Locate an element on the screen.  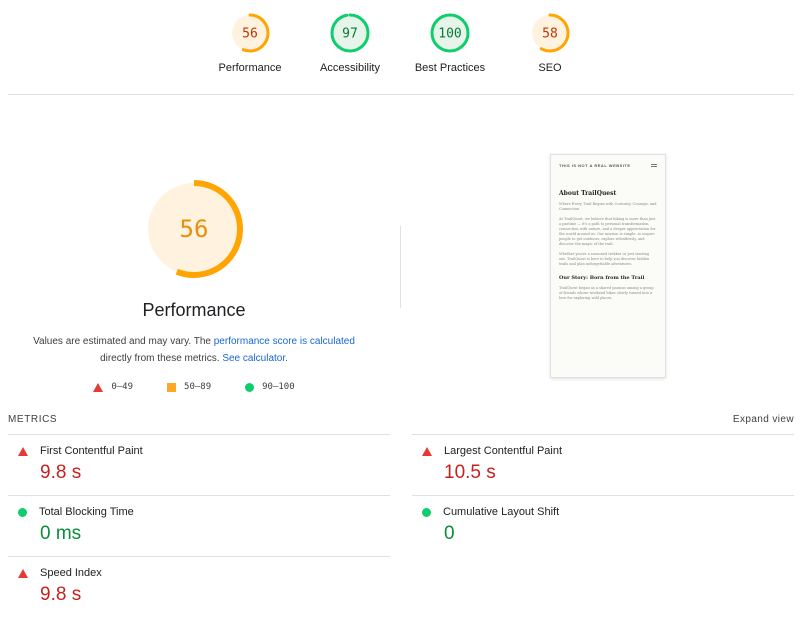
legend-range: 90–100 is located at coordinates (278, 387).